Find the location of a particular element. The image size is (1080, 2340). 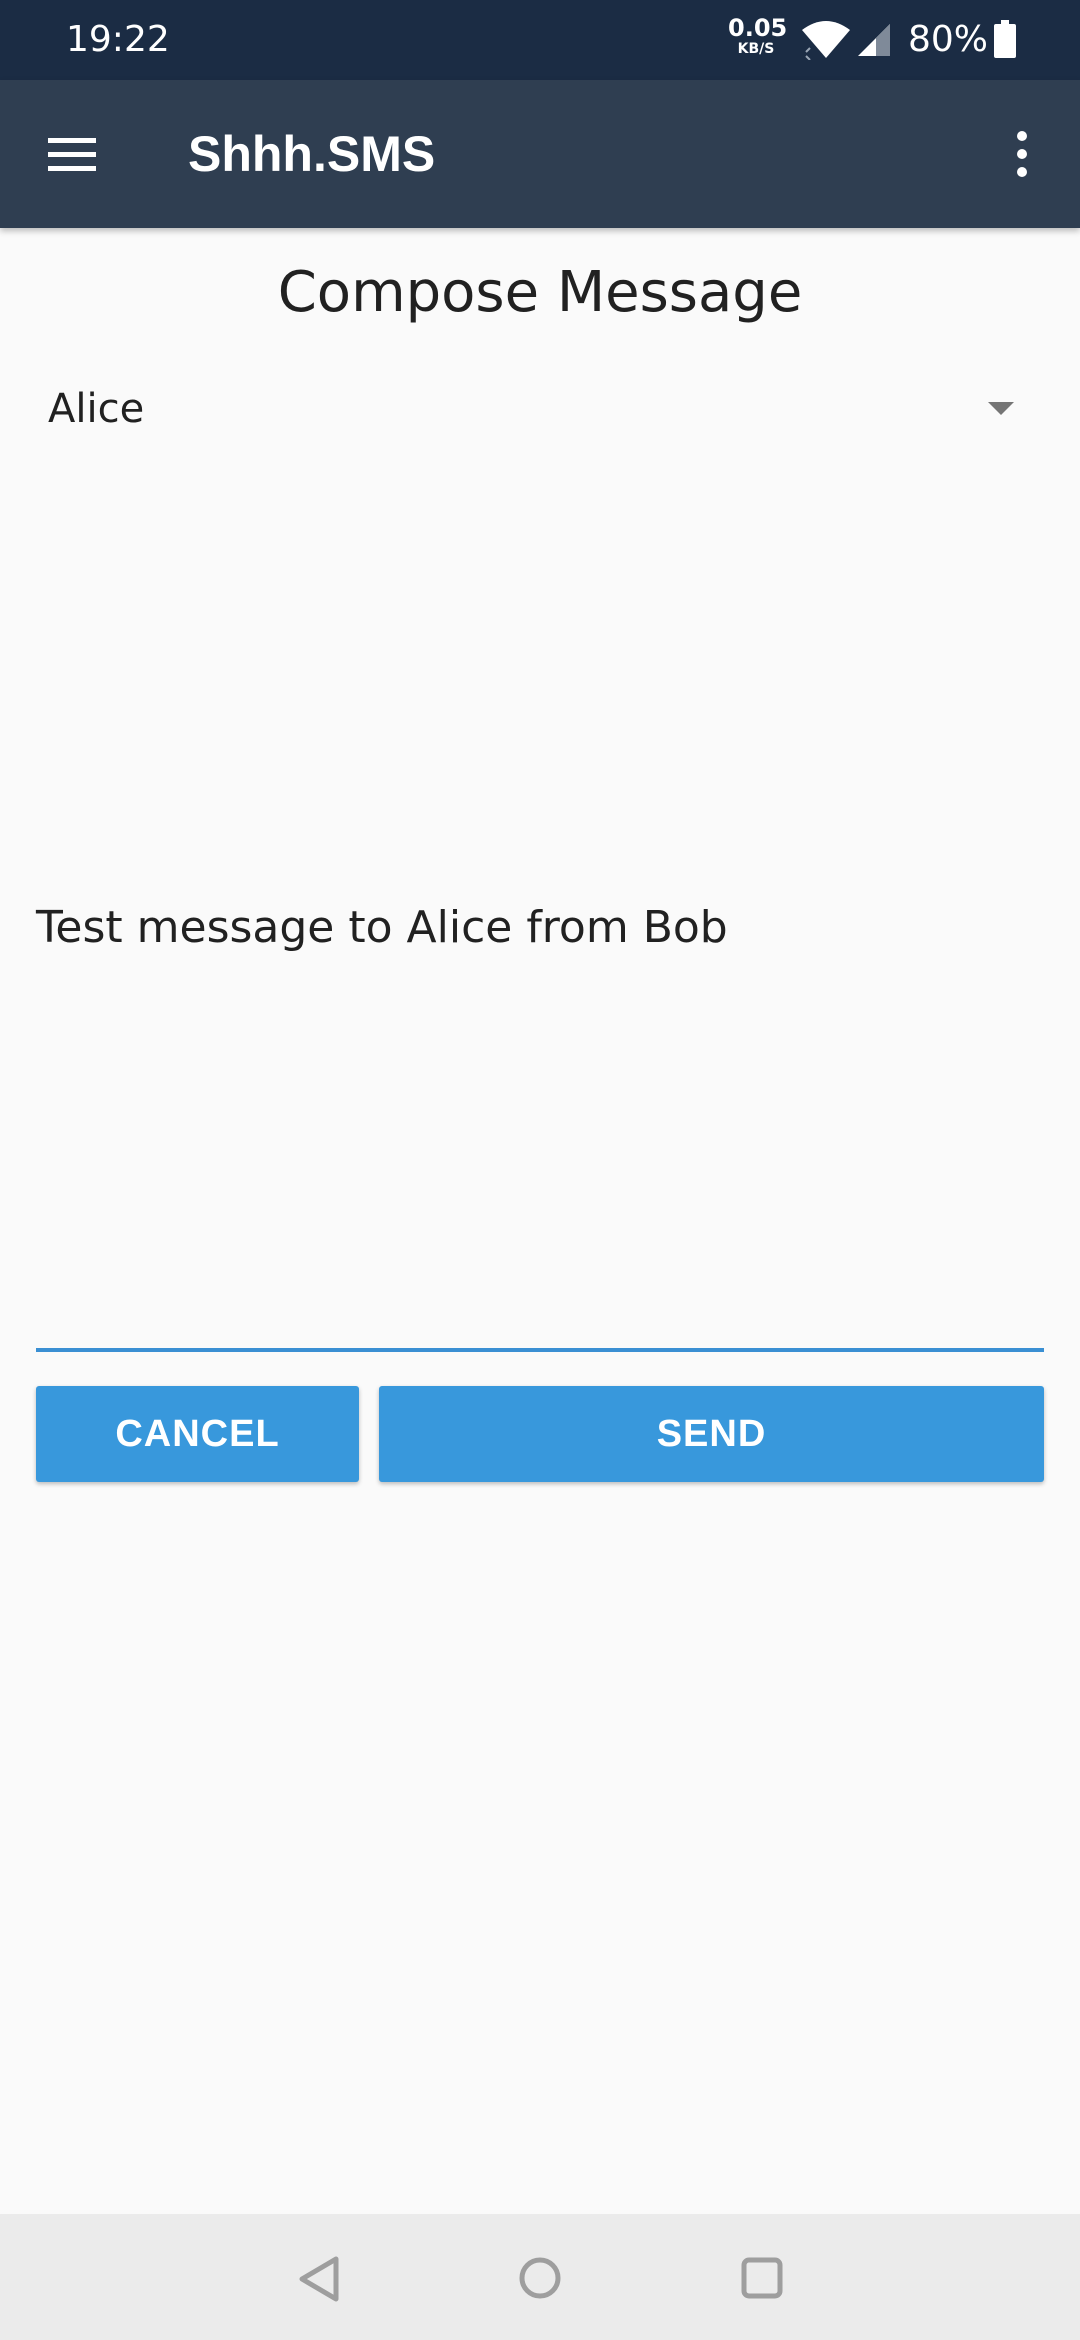

system-navigation-bar is located at coordinates (540, 2277).